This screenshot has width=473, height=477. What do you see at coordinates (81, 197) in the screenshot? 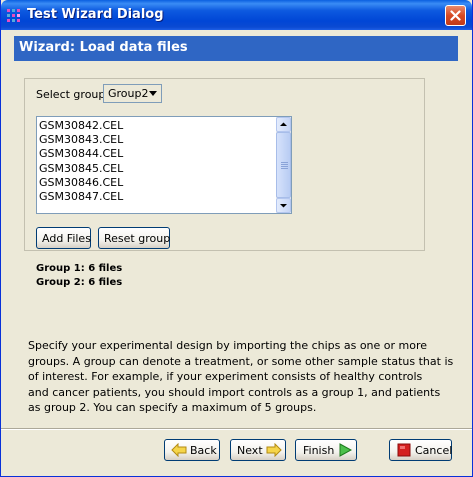
I see `list-item: GSM30847.CEL` at bounding box center [81, 197].